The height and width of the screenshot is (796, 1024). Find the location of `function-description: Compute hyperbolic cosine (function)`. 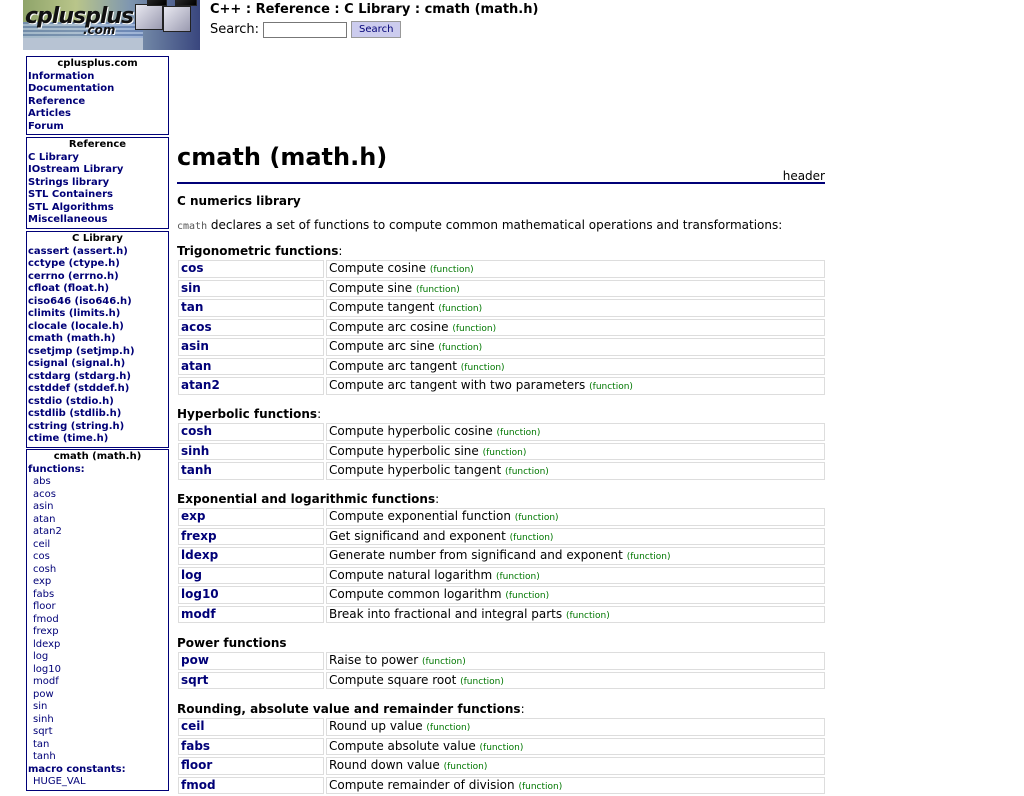

function-description: Compute hyperbolic cosine (function) is located at coordinates (575, 432).